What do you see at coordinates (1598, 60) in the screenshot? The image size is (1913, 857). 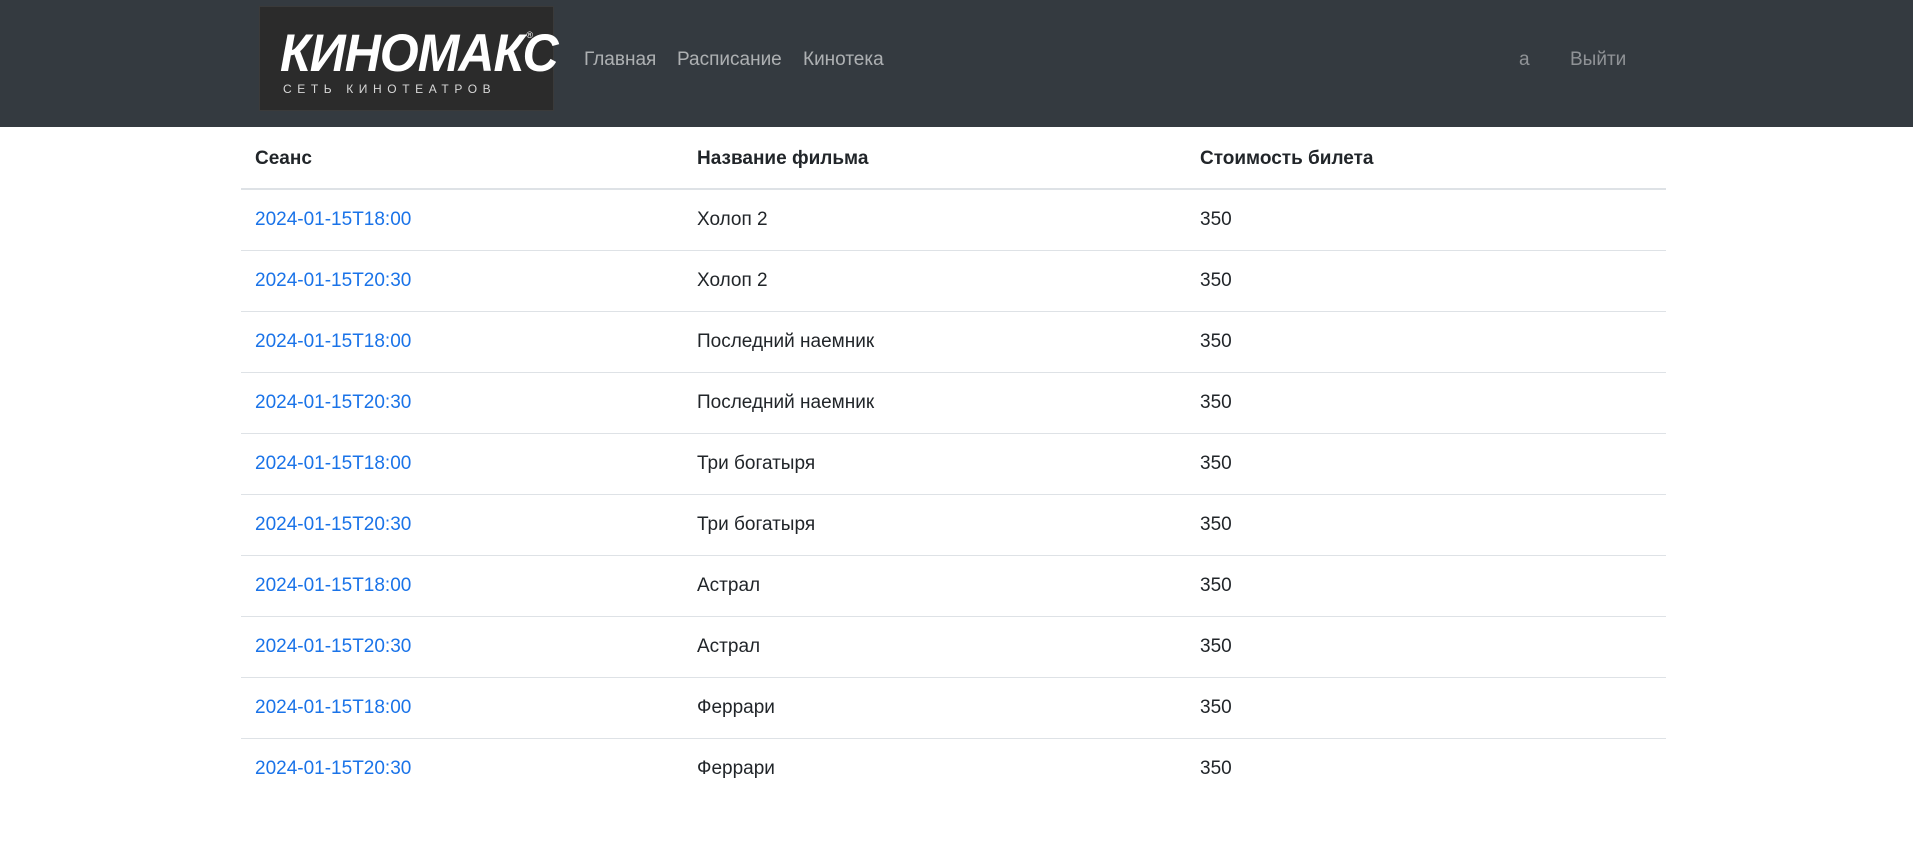 I see `logout-link: Выйти` at bounding box center [1598, 60].